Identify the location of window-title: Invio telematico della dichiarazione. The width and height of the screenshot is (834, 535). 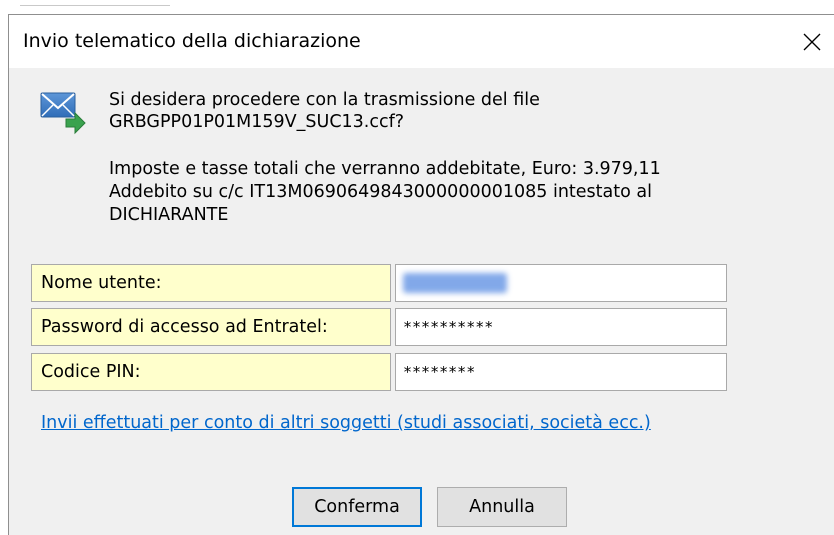
(192, 41).